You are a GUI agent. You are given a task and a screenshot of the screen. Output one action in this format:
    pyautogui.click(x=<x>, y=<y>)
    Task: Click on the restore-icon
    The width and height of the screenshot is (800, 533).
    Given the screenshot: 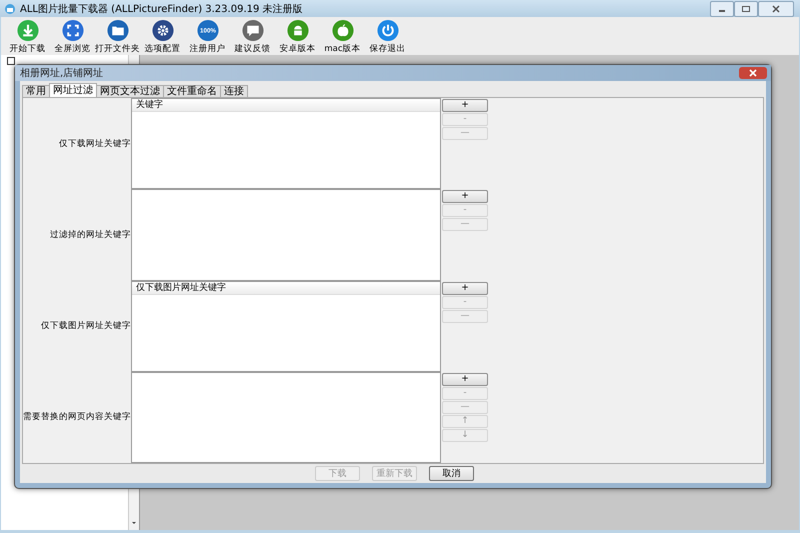 What is the action you would take?
    pyautogui.click(x=746, y=8)
    